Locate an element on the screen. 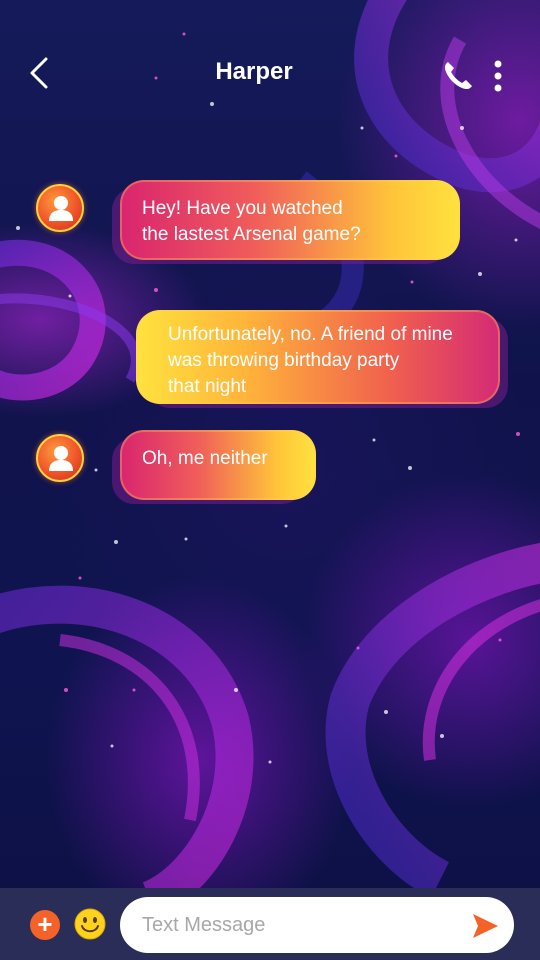 This screenshot has height=960, width=540. add-attachment-button: + is located at coordinates (45, 925).